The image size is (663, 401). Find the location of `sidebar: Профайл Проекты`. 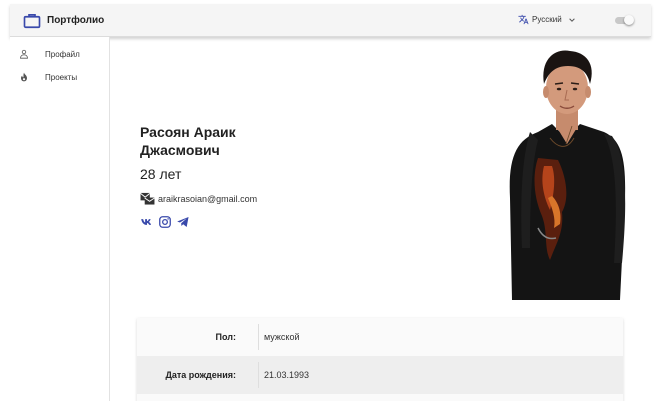

sidebar: Профайл Проекты is located at coordinates (60, 219).